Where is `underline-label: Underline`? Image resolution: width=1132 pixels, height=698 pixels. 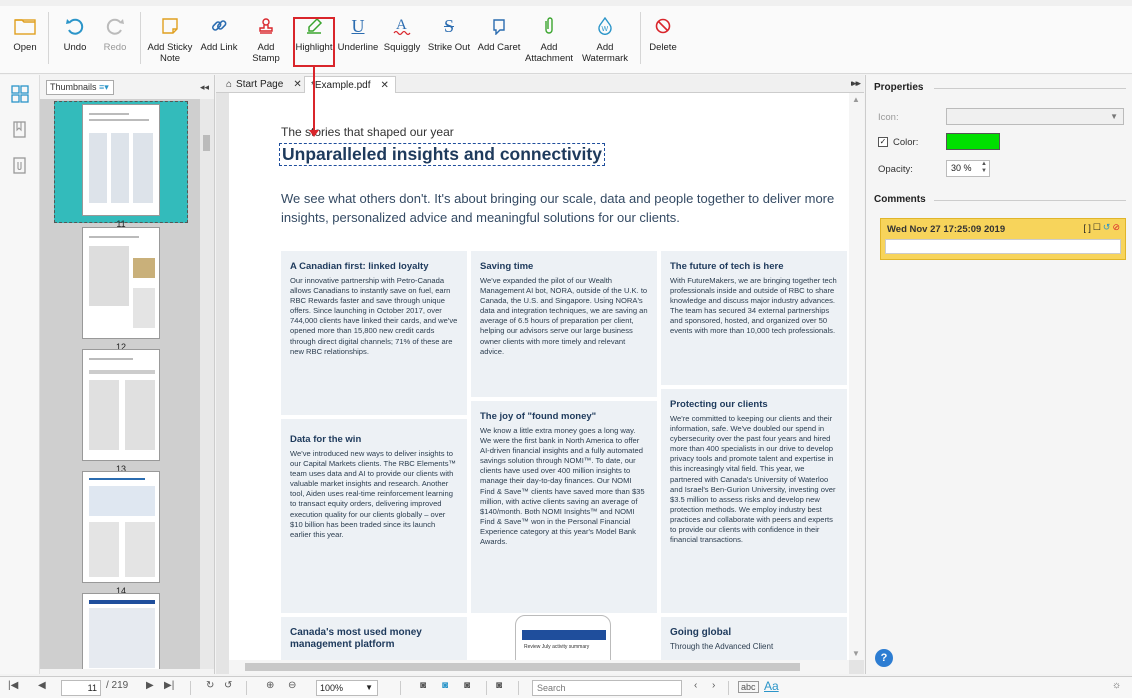
underline-label: Underline is located at coordinates (358, 47).